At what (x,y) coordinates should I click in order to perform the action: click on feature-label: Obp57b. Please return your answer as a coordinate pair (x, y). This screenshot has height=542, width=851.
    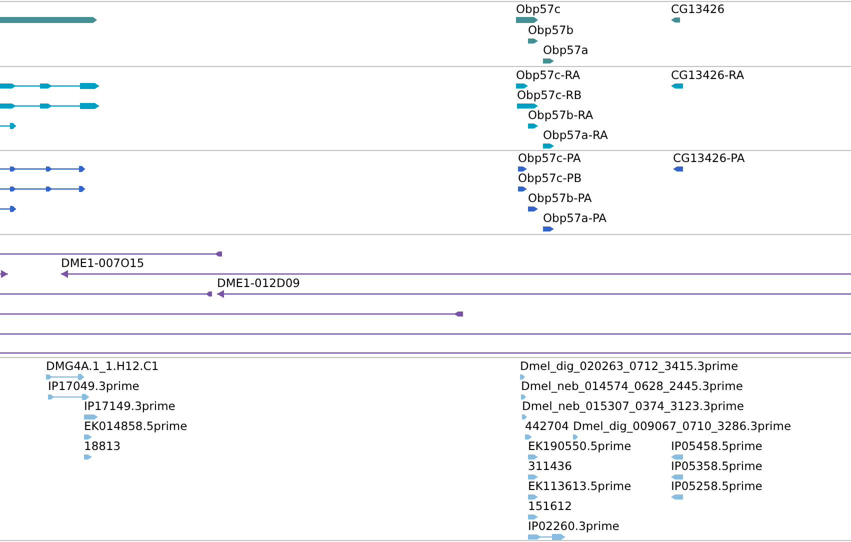
    Looking at the image, I should click on (551, 30).